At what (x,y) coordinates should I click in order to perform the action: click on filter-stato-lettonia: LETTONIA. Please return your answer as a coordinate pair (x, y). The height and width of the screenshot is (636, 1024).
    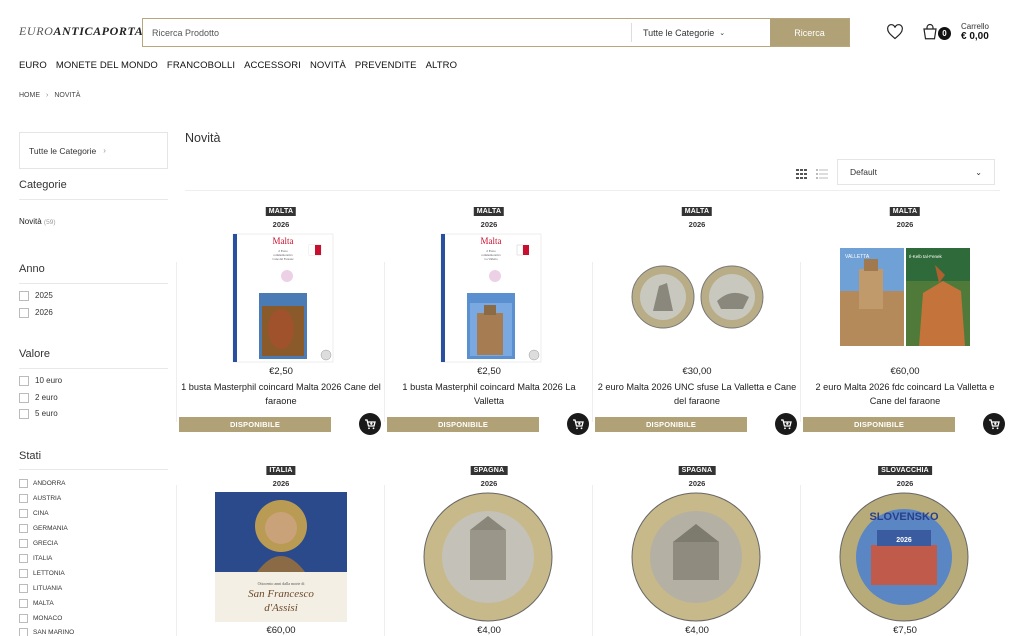
    Looking at the image, I should click on (42, 573).